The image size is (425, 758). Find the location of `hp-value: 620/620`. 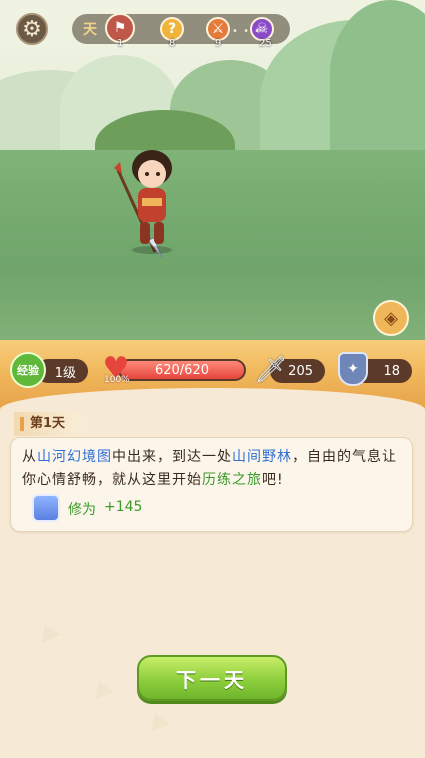

hp-value: 620/620 is located at coordinates (181, 370).